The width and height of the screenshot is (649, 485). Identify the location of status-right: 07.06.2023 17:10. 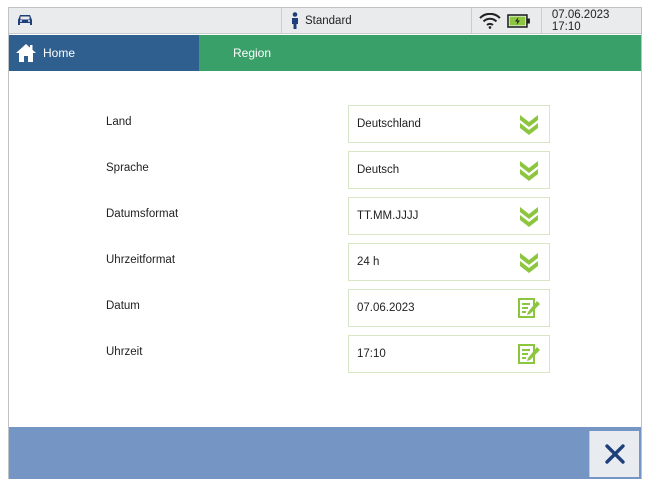
(560, 21).